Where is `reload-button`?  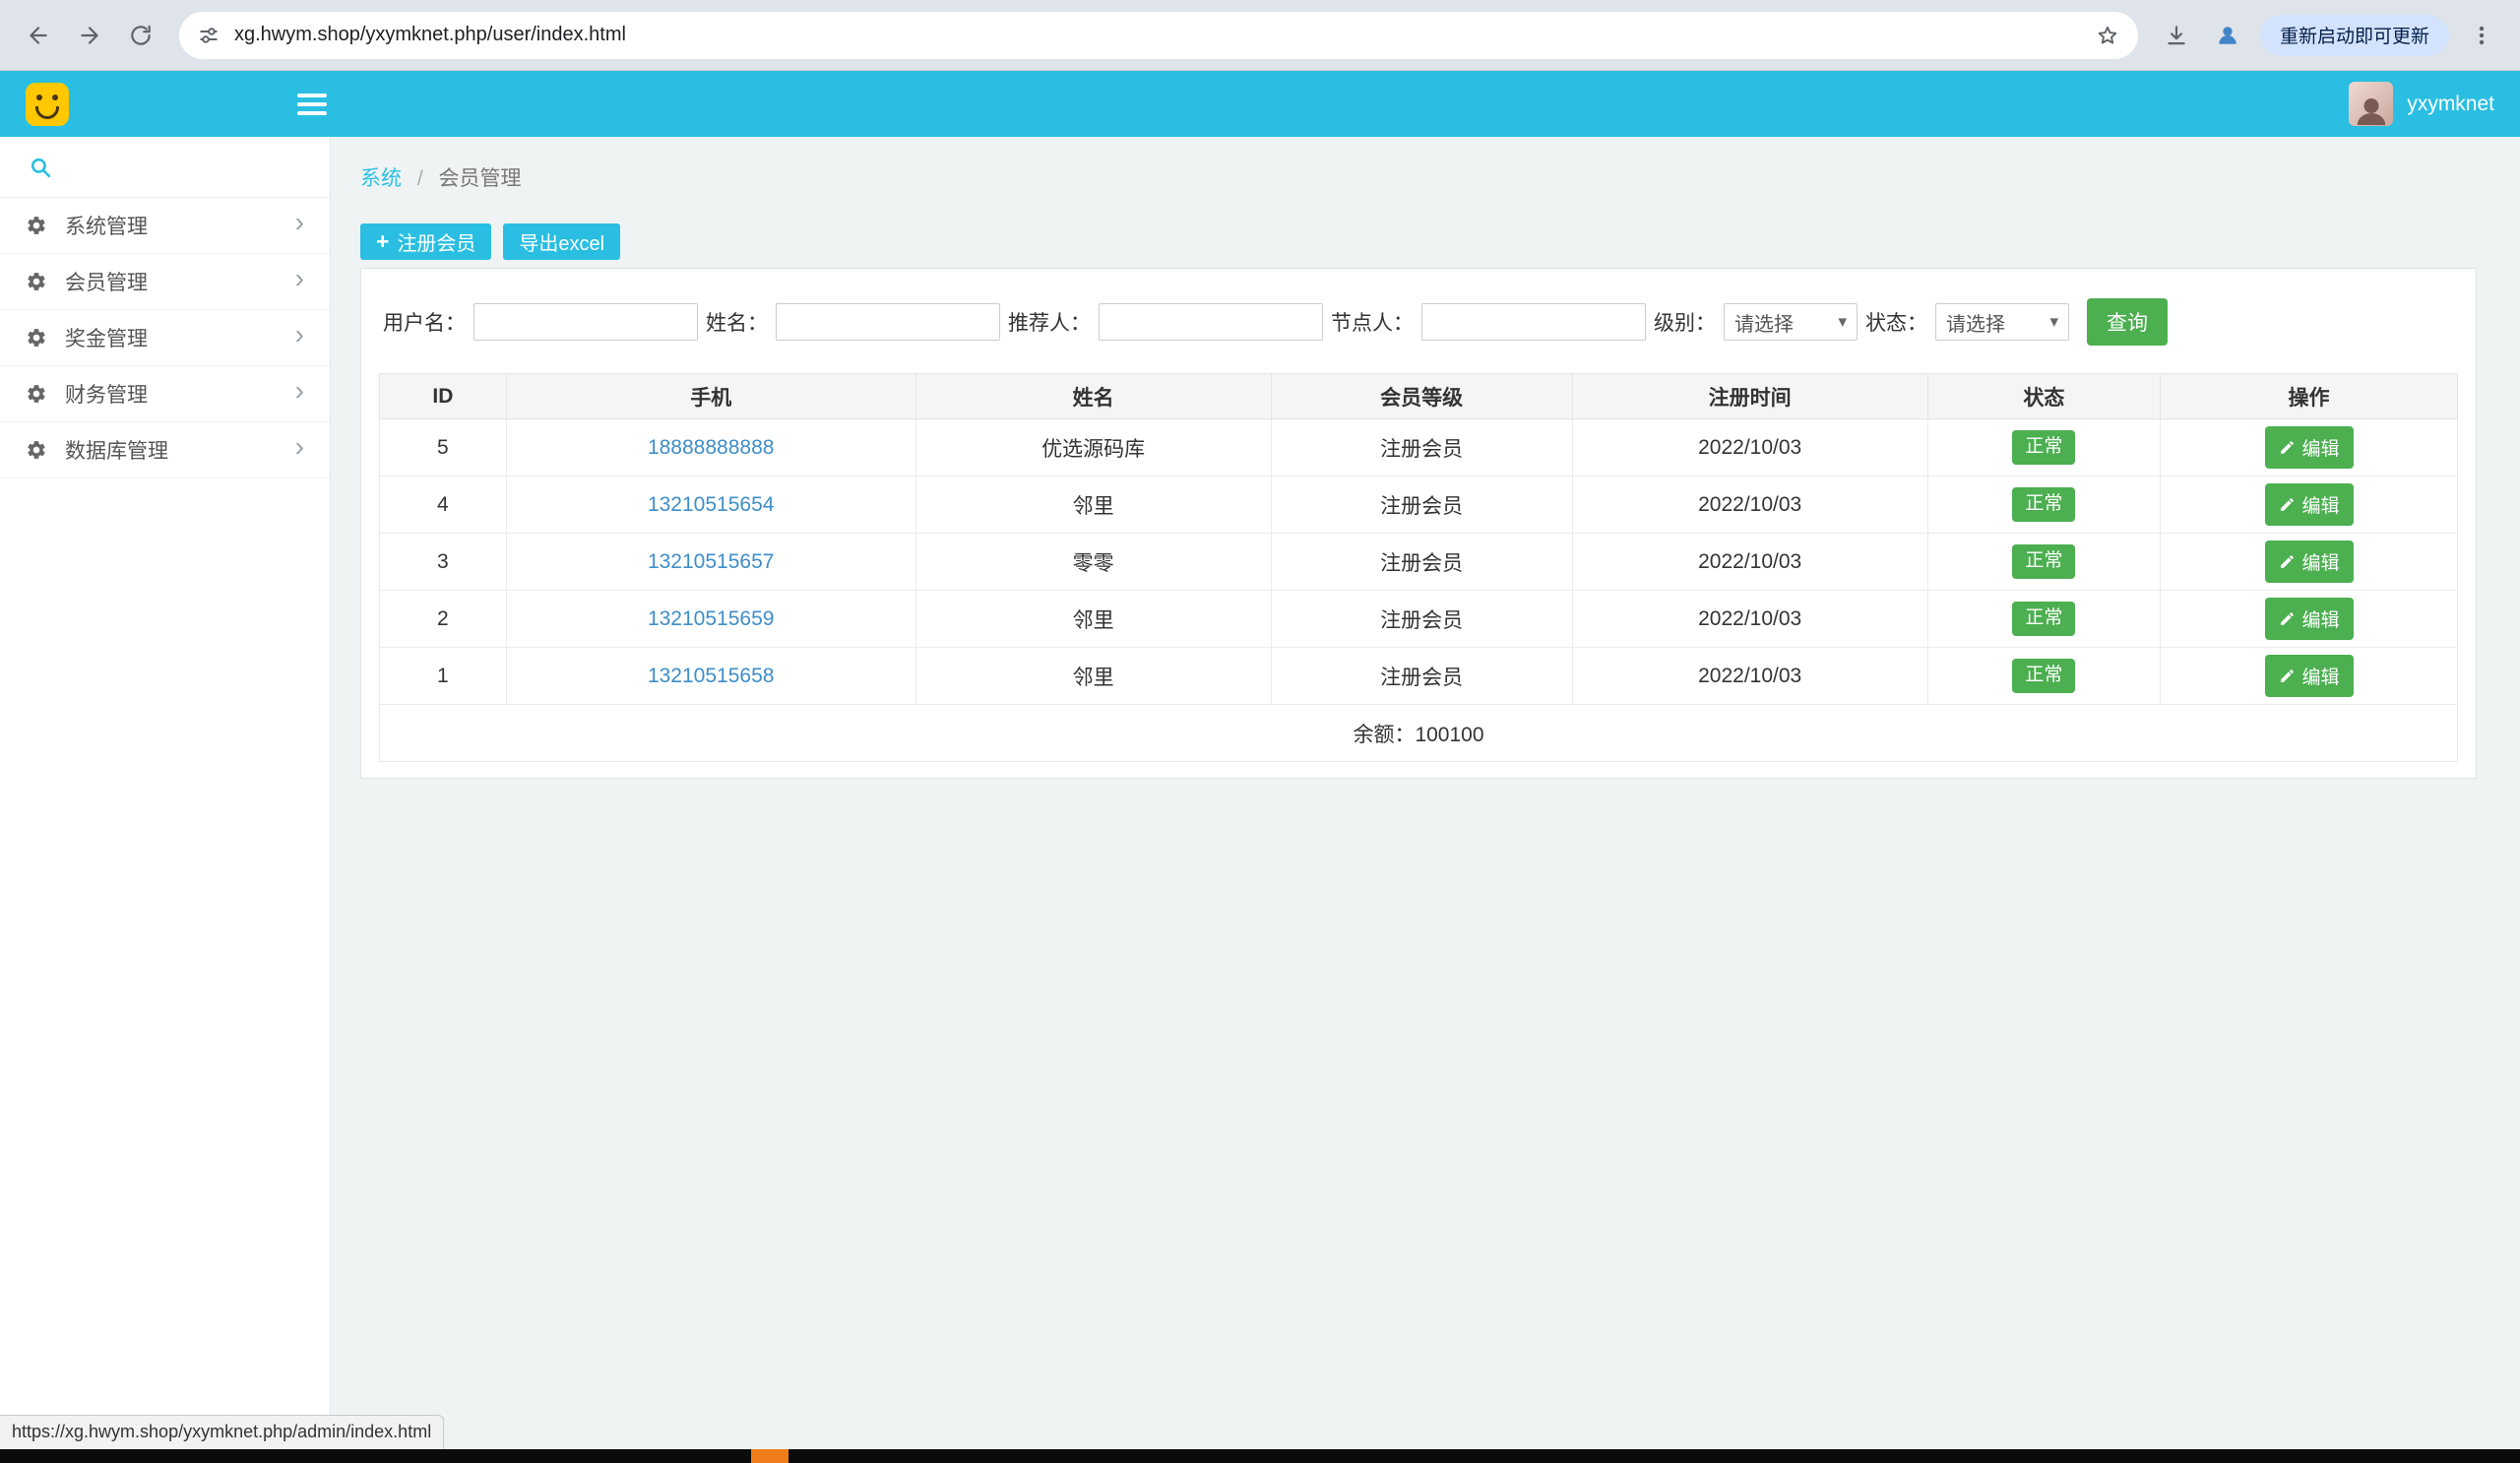
reload-button is located at coordinates (140, 35).